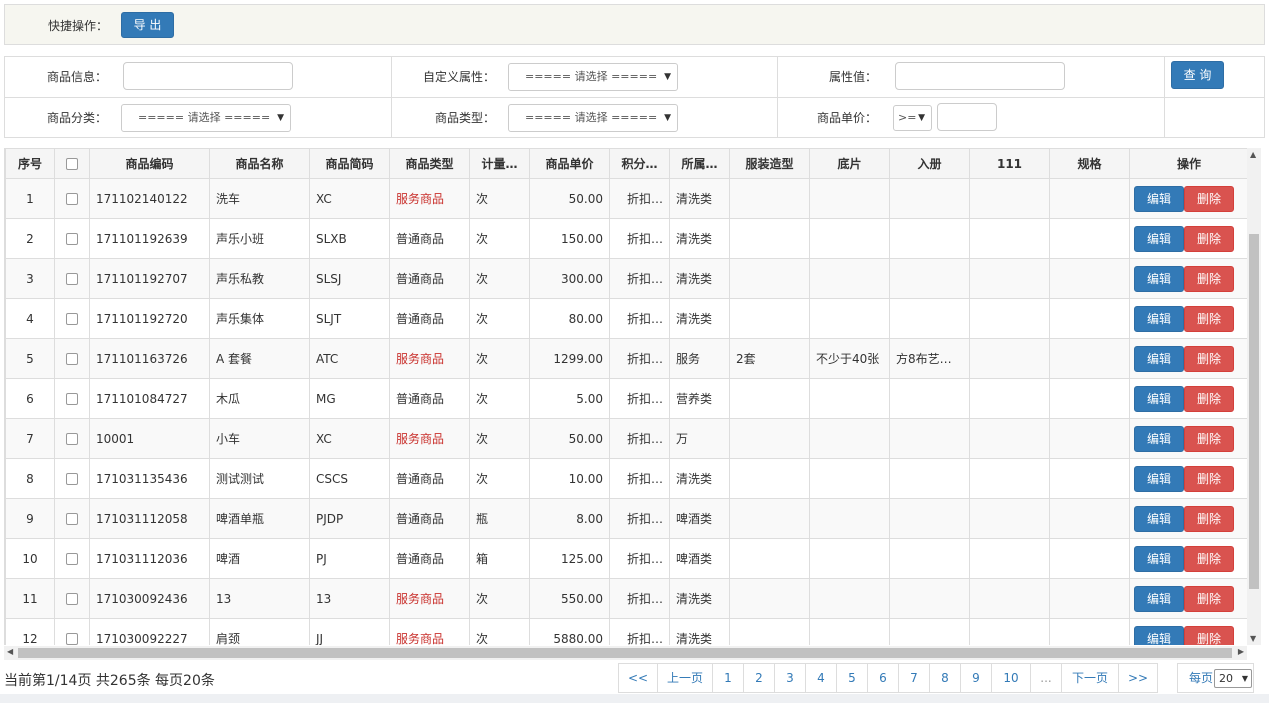 The height and width of the screenshot is (703, 1269). What do you see at coordinates (728, 678) in the screenshot?
I see `pagination-item: 1` at bounding box center [728, 678].